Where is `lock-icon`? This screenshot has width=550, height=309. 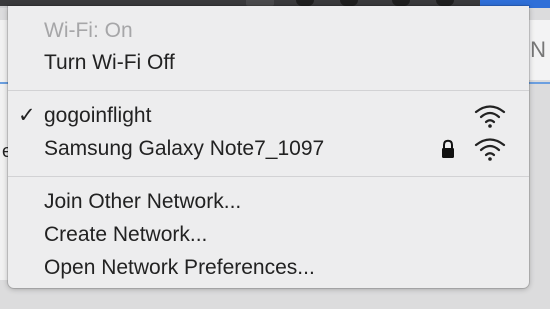
lock-icon is located at coordinates (448, 148).